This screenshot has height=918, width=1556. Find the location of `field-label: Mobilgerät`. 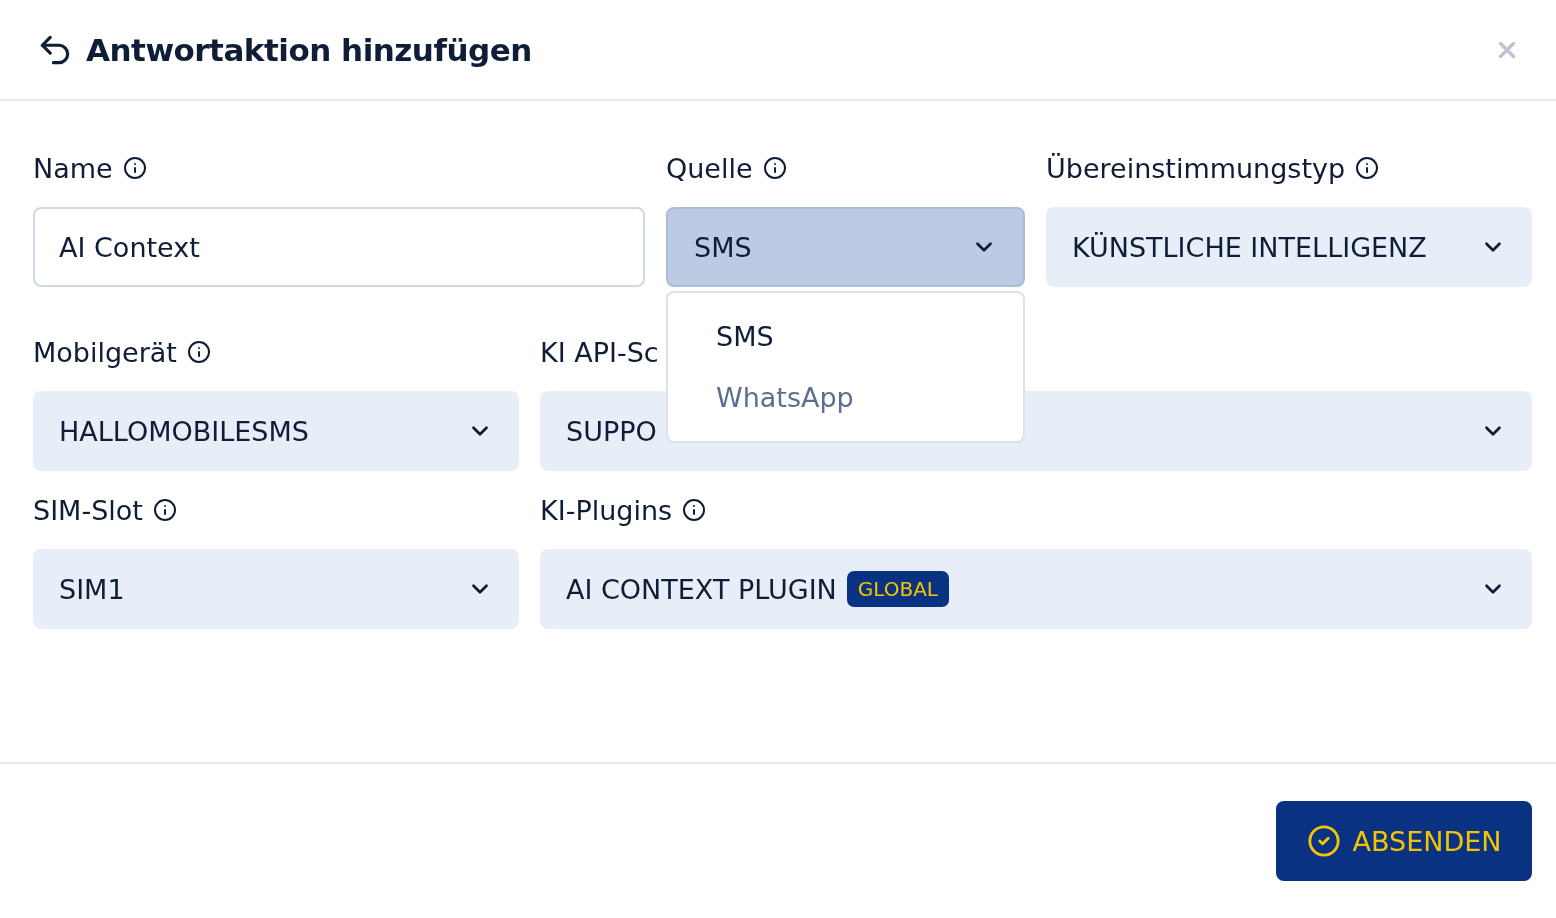

field-label: Mobilgerät is located at coordinates (105, 352).